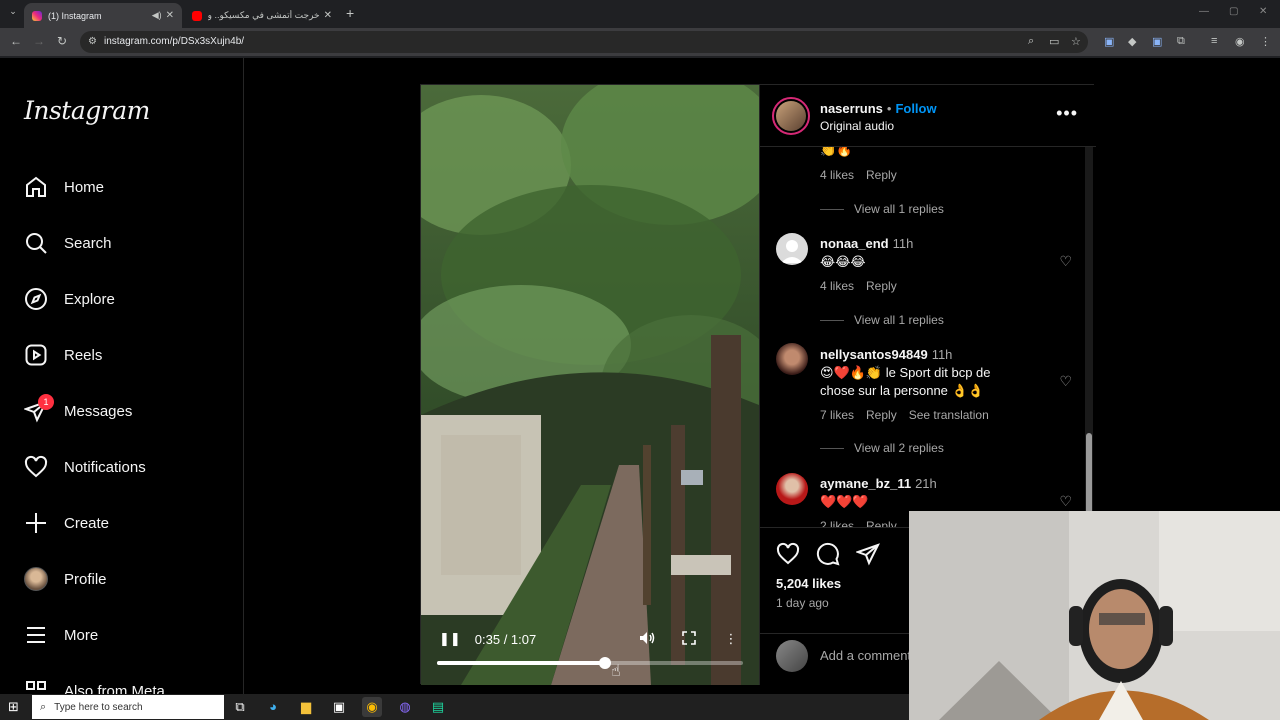  Describe the element at coordinates (915, 108) in the screenshot. I see `follow-button: Follow` at that location.